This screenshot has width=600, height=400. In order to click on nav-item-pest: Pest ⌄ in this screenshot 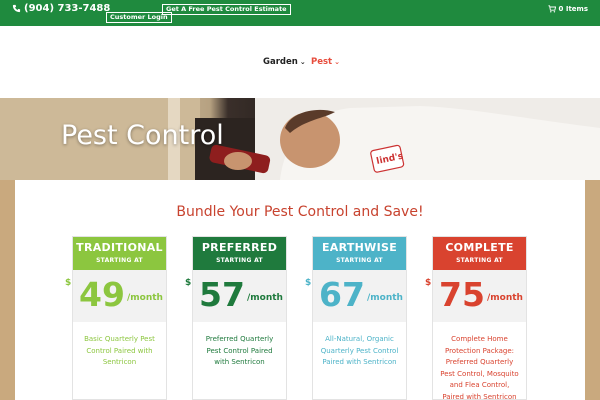, I will do `click(325, 62)`.